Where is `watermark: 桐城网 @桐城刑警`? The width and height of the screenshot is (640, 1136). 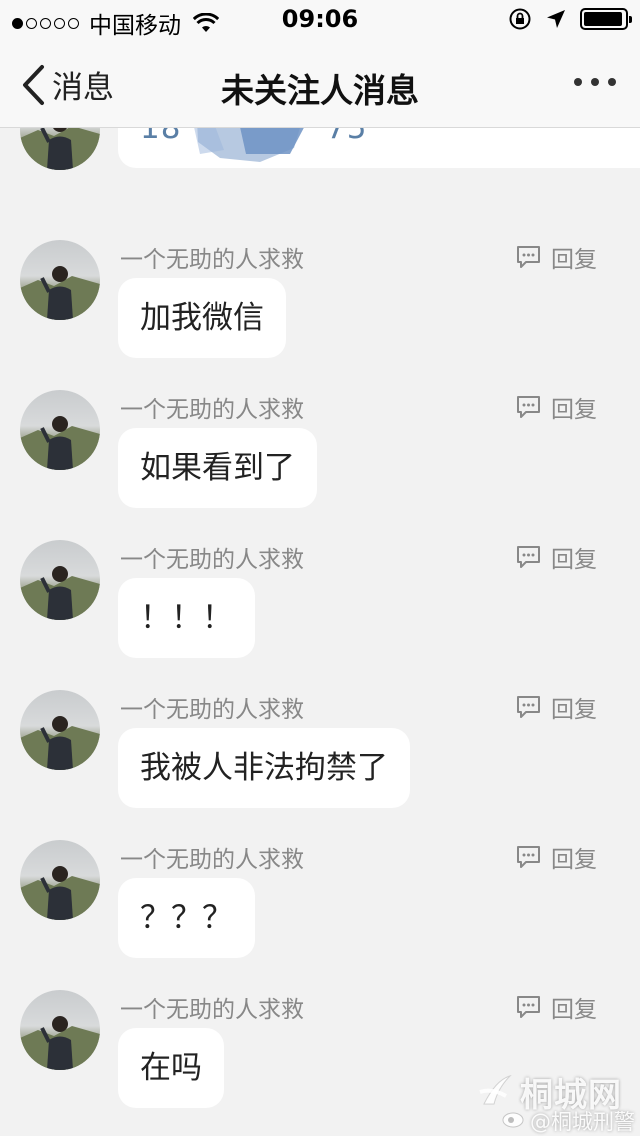 watermark: 桐城网 @桐城刑警 is located at coordinates (555, 1098).